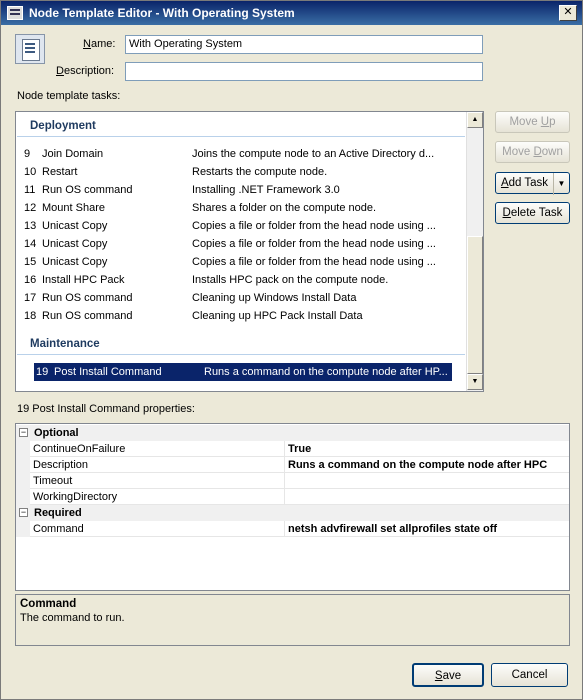  I want to click on save-button: Save, so click(448, 675).